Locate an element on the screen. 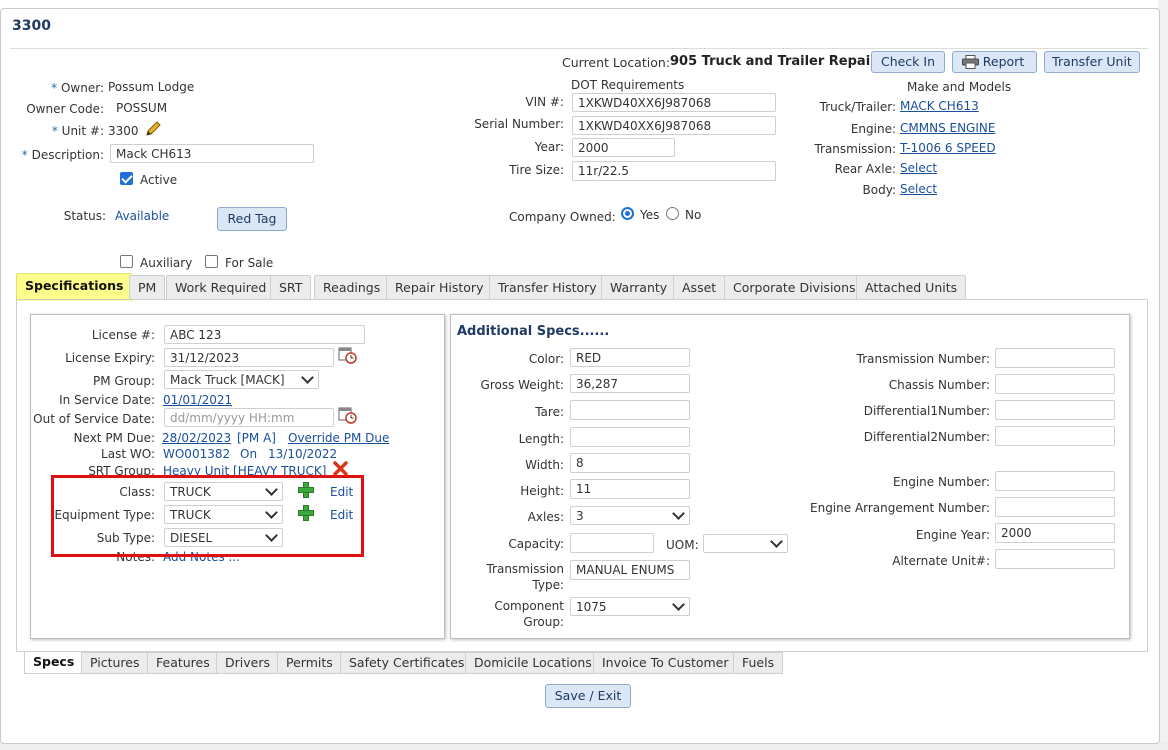  engine-arrangement-number-input is located at coordinates (1055, 507).